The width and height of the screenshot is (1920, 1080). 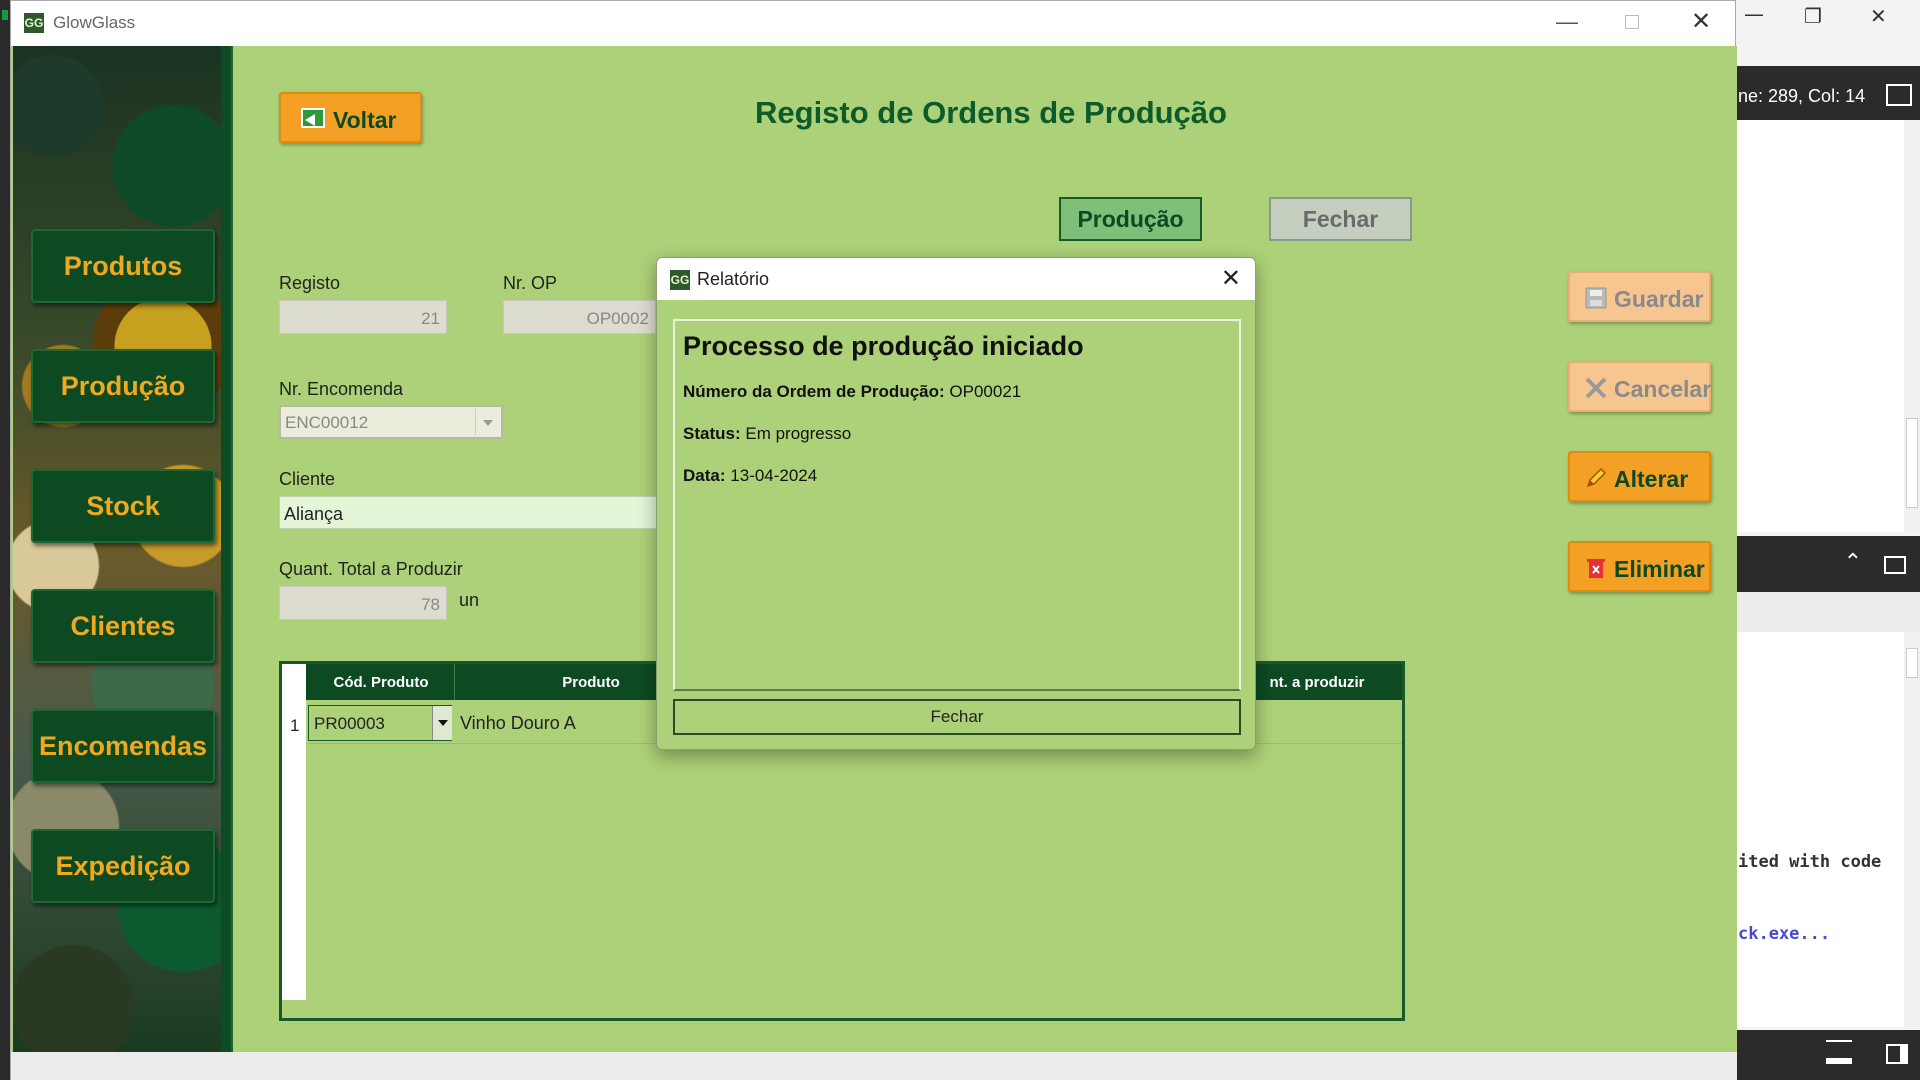 I want to click on report-status-value: Em progresso, so click(x=798, y=433).